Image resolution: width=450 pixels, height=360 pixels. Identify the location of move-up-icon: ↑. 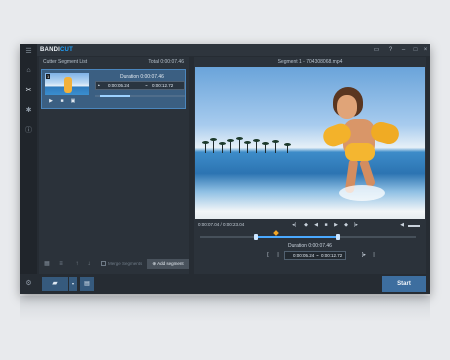
(77, 264).